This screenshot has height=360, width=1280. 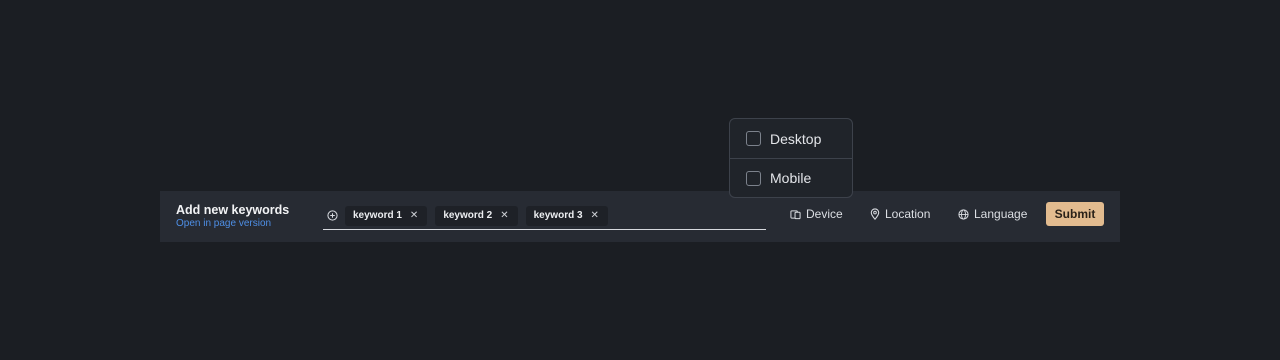 What do you see at coordinates (1001, 214) in the screenshot?
I see `language-filter-label: Language` at bounding box center [1001, 214].